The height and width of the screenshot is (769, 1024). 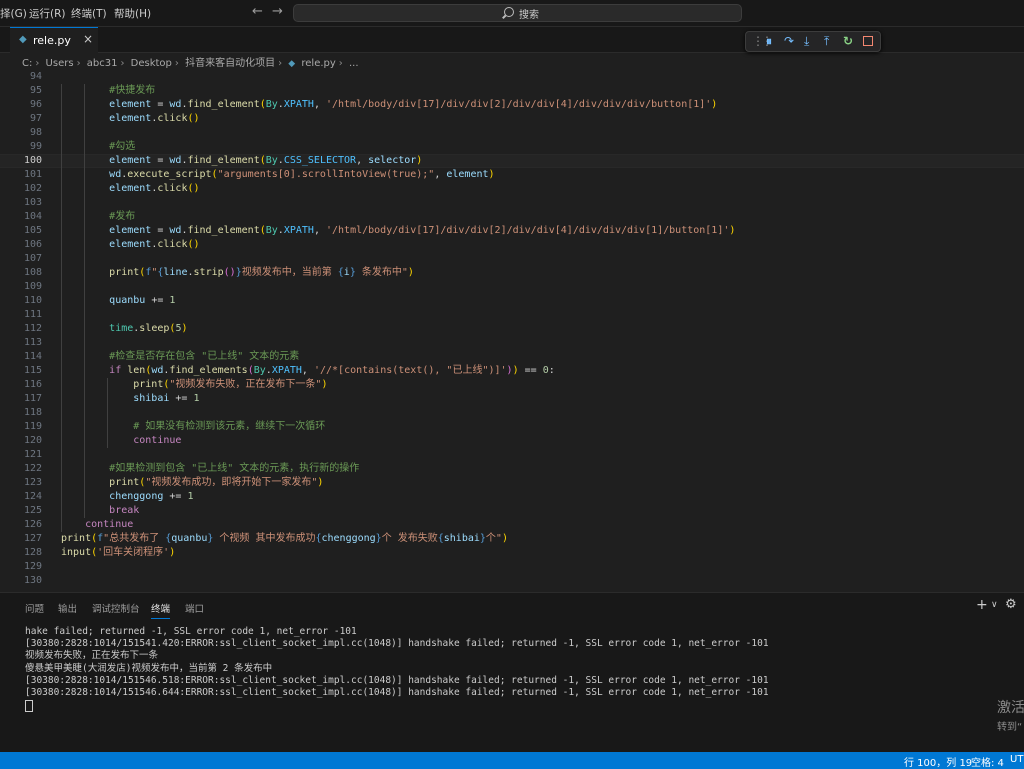 I want to click on line-number: 119, so click(x=32, y=426).